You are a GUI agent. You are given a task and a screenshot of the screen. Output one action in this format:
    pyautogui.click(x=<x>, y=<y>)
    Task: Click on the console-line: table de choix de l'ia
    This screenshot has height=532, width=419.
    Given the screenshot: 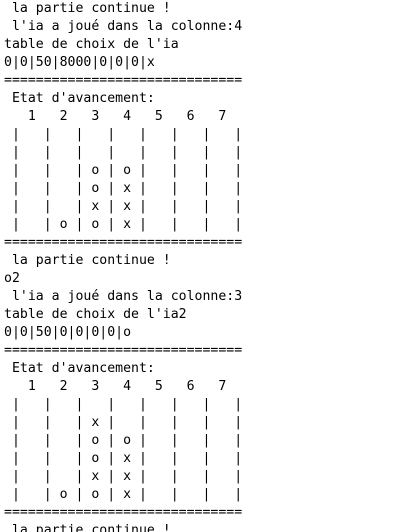 What is the action you would take?
    pyautogui.click(x=91, y=44)
    